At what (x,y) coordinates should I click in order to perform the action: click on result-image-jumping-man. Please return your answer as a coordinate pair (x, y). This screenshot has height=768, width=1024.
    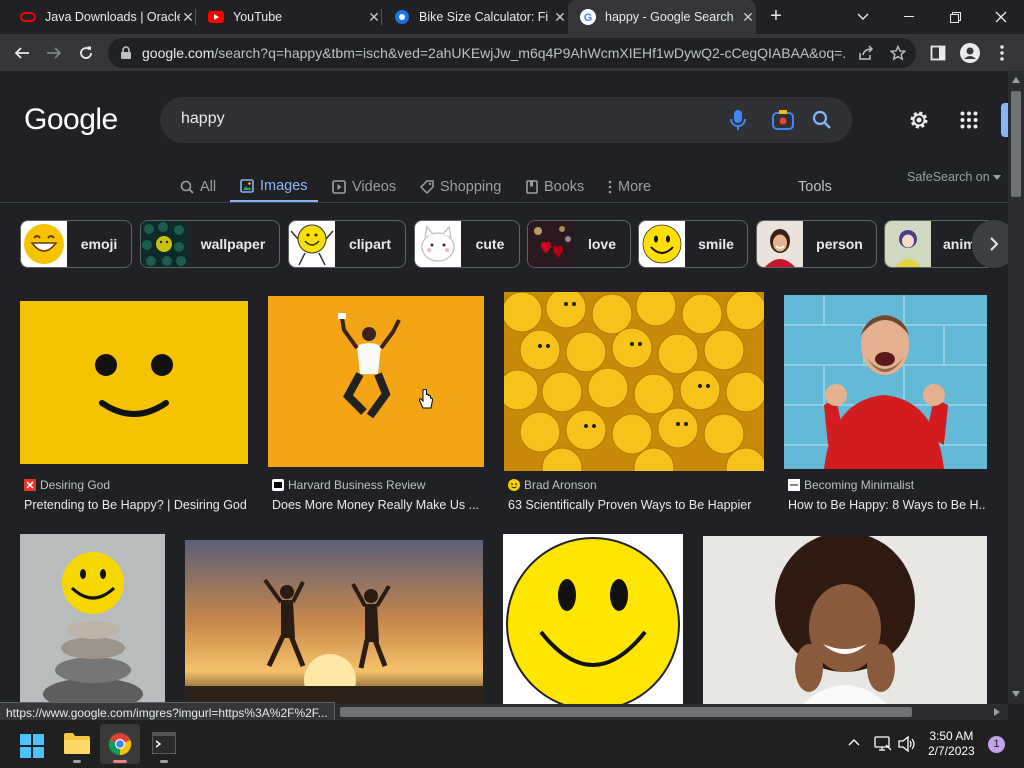
    Looking at the image, I should click on (376, 381).